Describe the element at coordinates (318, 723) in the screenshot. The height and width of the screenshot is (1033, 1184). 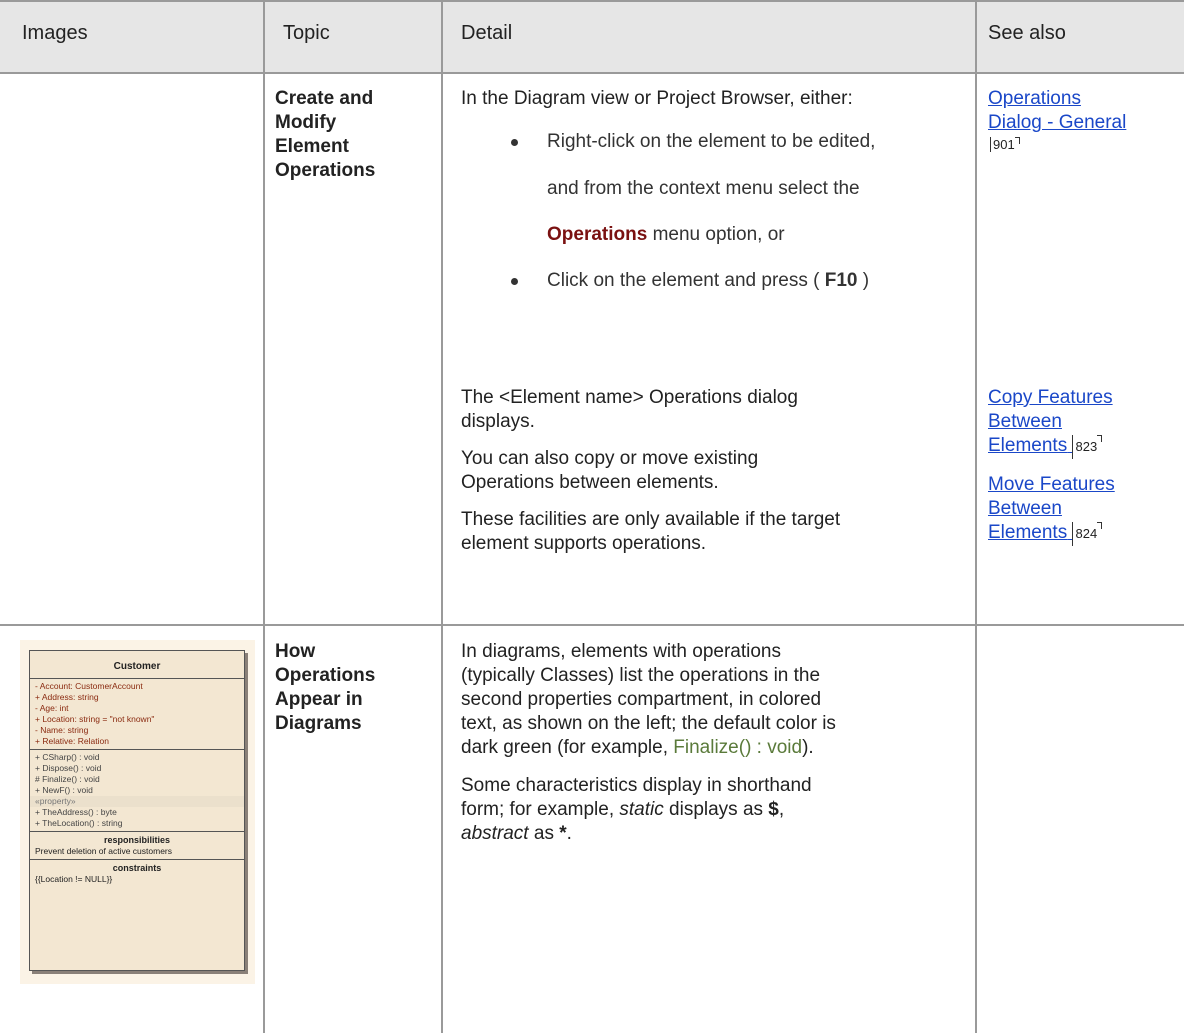
I see `topic-line: Diagrams` at that location.